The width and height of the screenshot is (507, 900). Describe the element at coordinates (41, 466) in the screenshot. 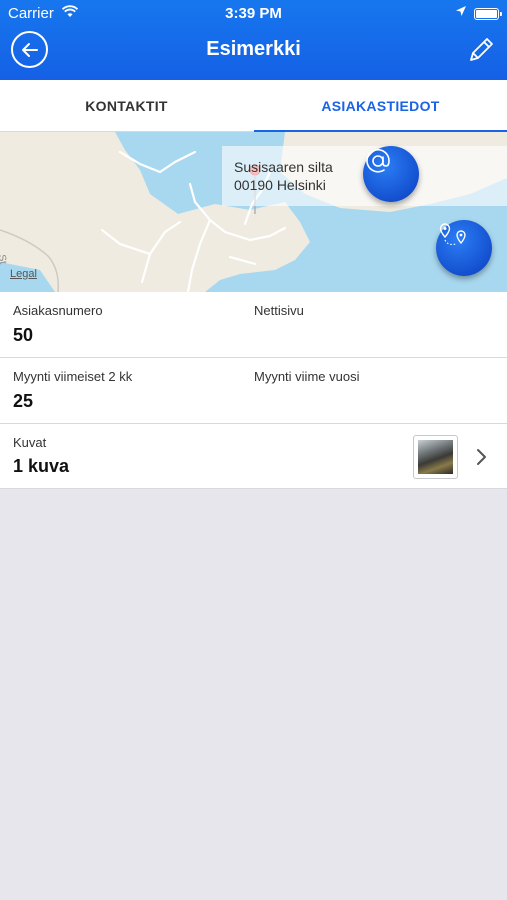

I see `images-value: 1 kuva` at that location.